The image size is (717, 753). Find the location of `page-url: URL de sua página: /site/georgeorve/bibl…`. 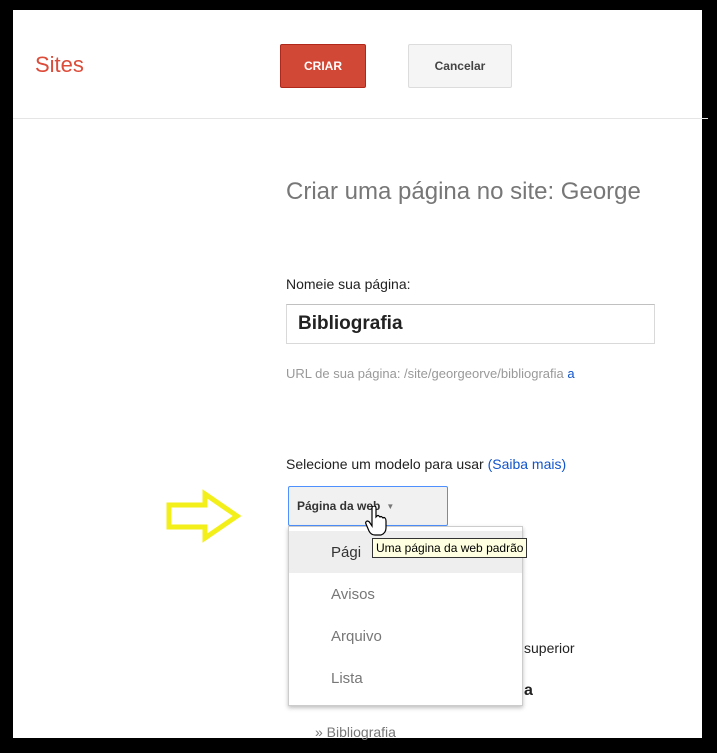

page-url: URL de sua página: /site/georgeorve/bibl… is located at coordinates (430, 373).